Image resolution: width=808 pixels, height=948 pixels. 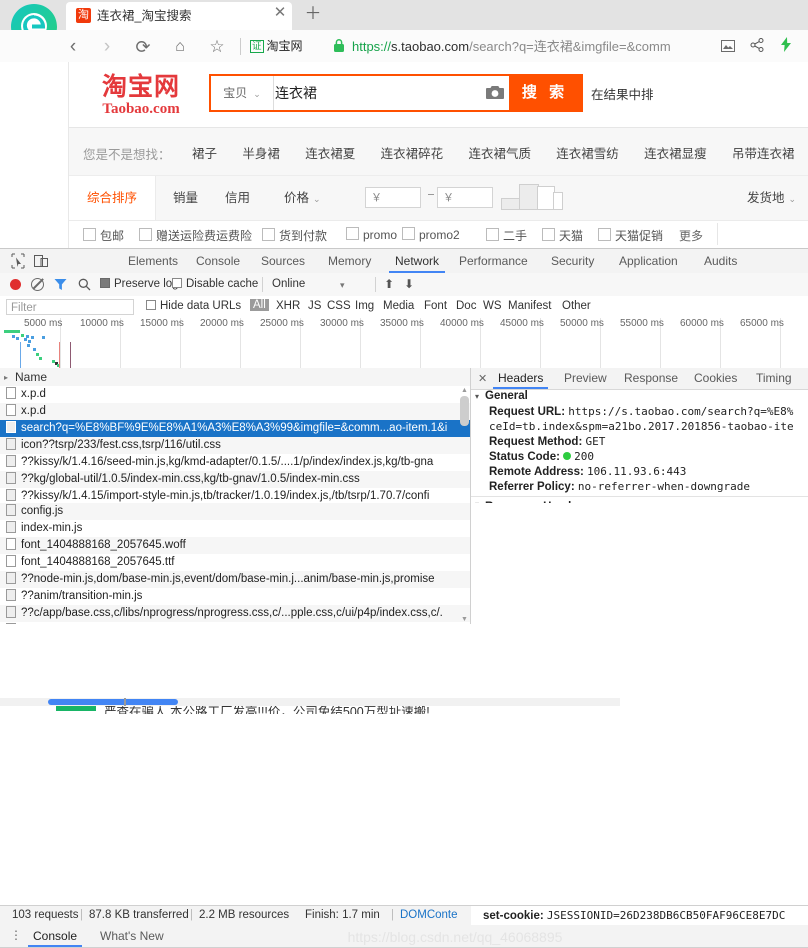 I want to click on table-row: font_1404888168_2057645.ttf, so click(x=235, y=562).